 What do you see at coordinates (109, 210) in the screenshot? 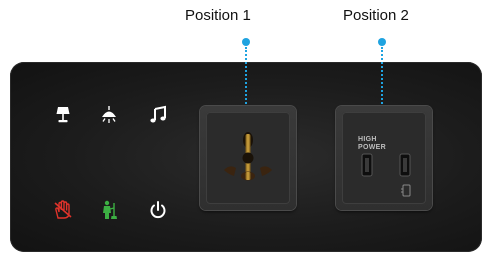
I see `housekeeping-icon` at bounding box center [109, 210].